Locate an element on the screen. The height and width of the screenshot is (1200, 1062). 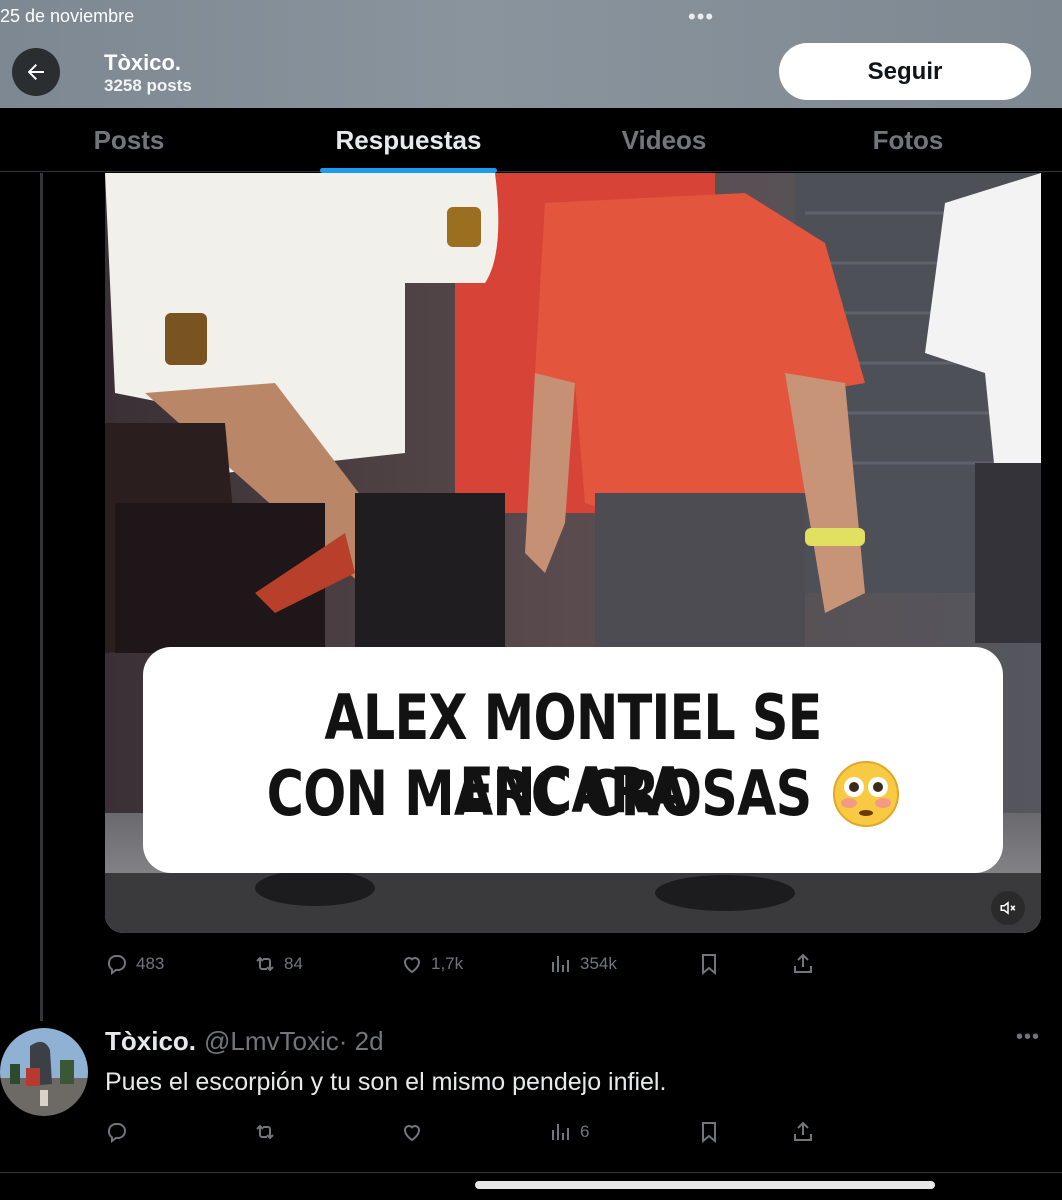
back-button is located at coordinates (36, 72).